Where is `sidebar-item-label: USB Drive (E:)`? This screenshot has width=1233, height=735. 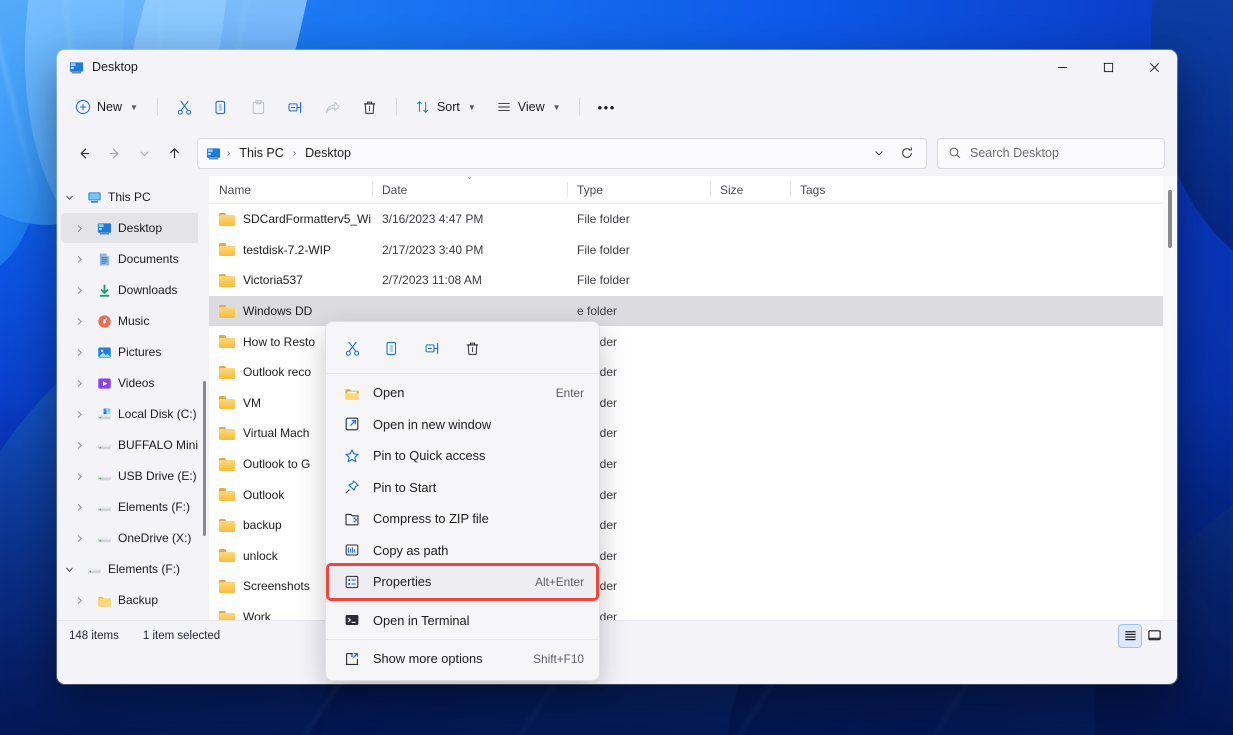
sidebar-item-label: USB Drive (E:) is located at coordinates (157, 476).